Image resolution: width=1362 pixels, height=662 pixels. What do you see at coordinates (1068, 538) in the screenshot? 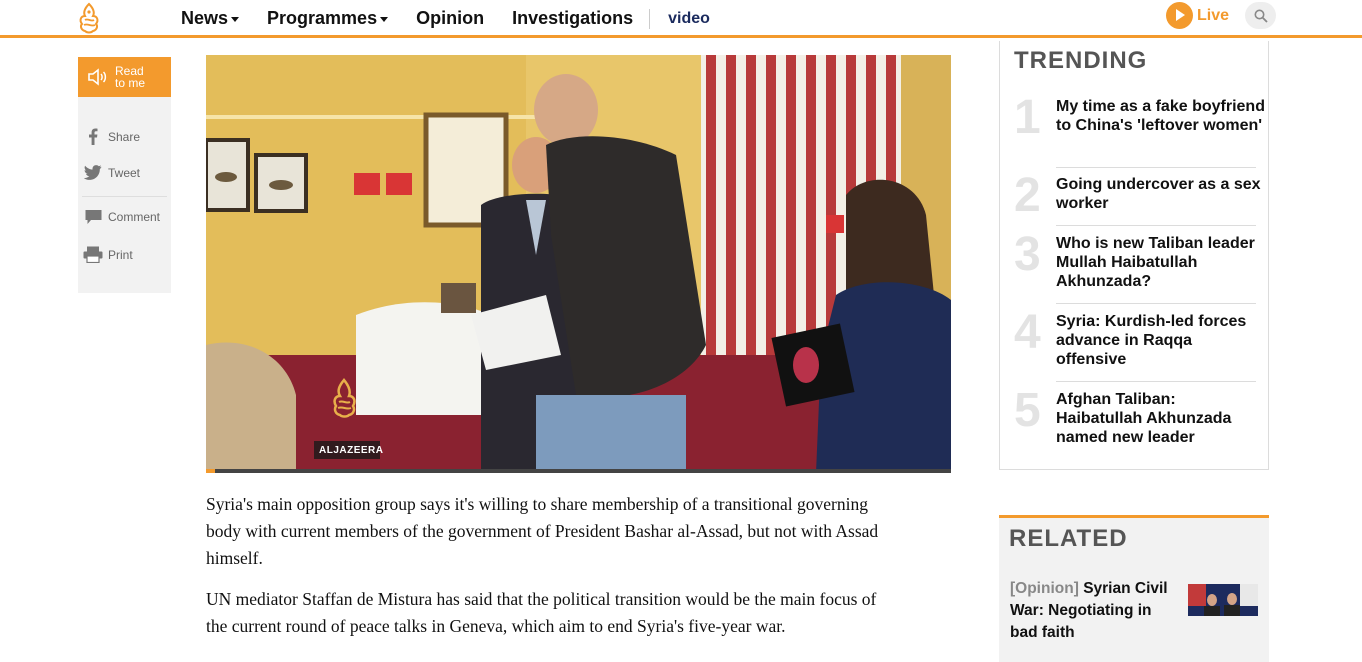
I see `related-title: RELATED` at bounding box center [1068, 538].